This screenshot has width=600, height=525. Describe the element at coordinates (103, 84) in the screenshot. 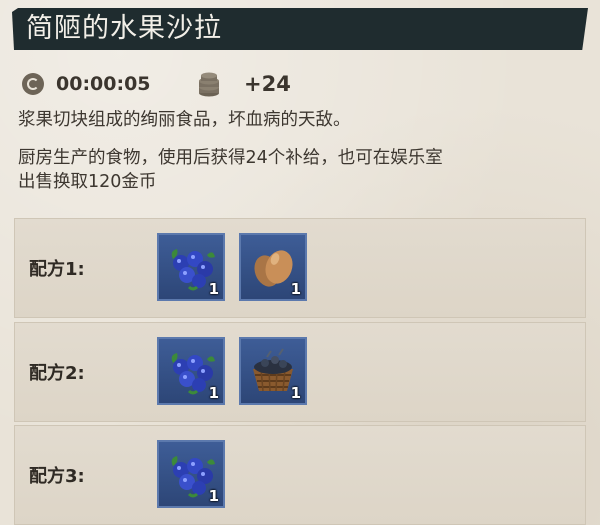

I see `craft-time: 00:00:05` at that location.